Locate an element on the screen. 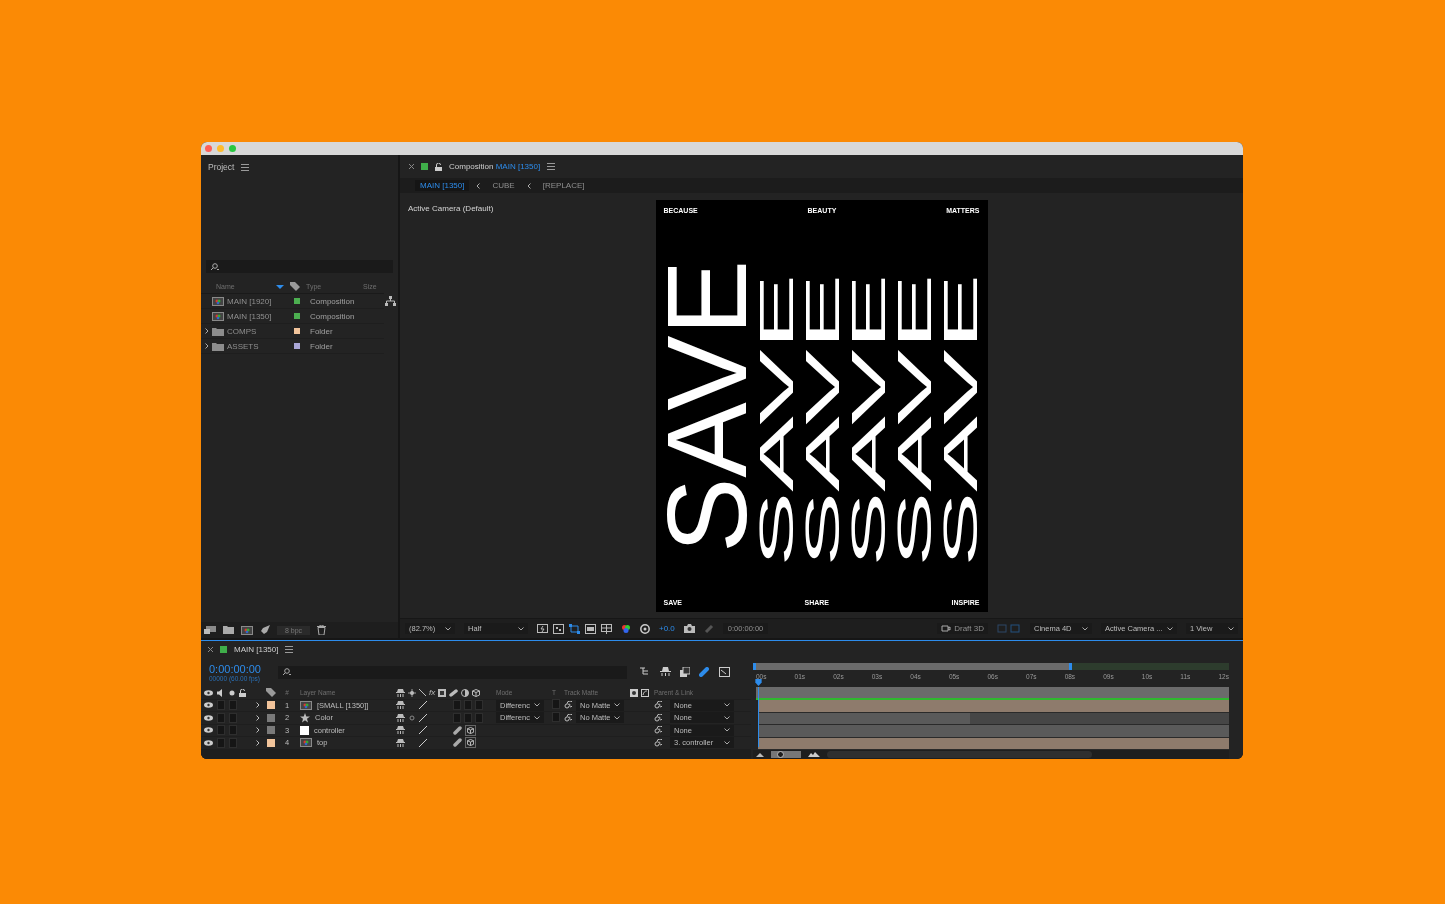  draft-3d-button: Draft 3D is located at coordinates (962, 628).